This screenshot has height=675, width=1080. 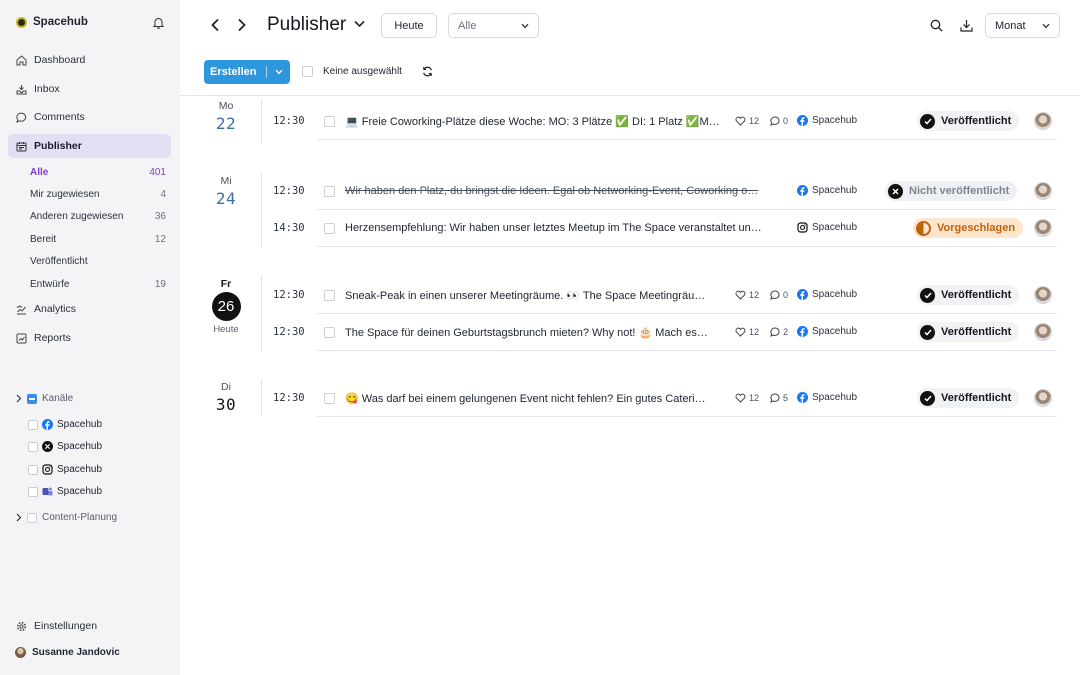 What do you see at coordinates (89, 89) in the screenshot?
I see `nav-inbox: Inbox` at bounding box center [89, 89].